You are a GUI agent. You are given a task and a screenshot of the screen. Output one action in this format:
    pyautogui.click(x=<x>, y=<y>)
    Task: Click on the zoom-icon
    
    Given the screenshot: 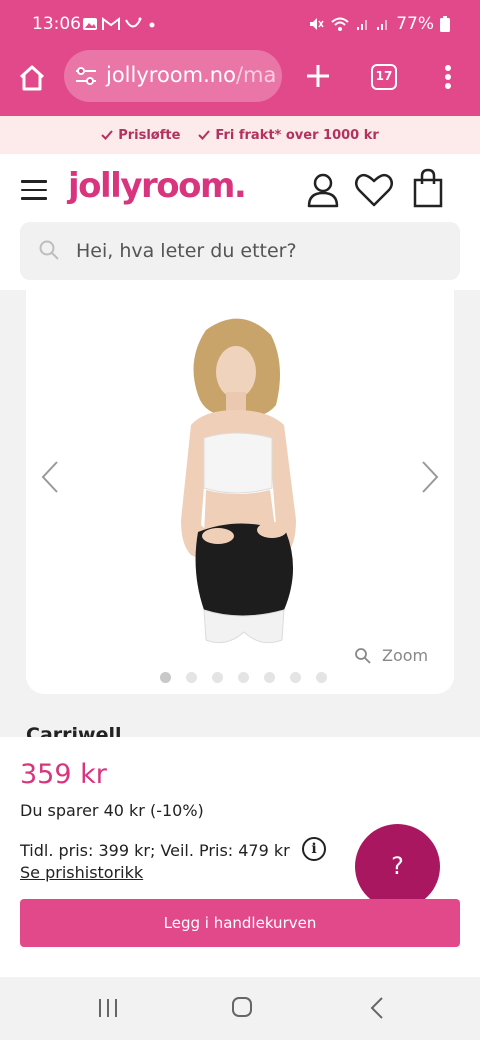 What is the action you would take?
    pyautogui.click(x=363, y=655)
    